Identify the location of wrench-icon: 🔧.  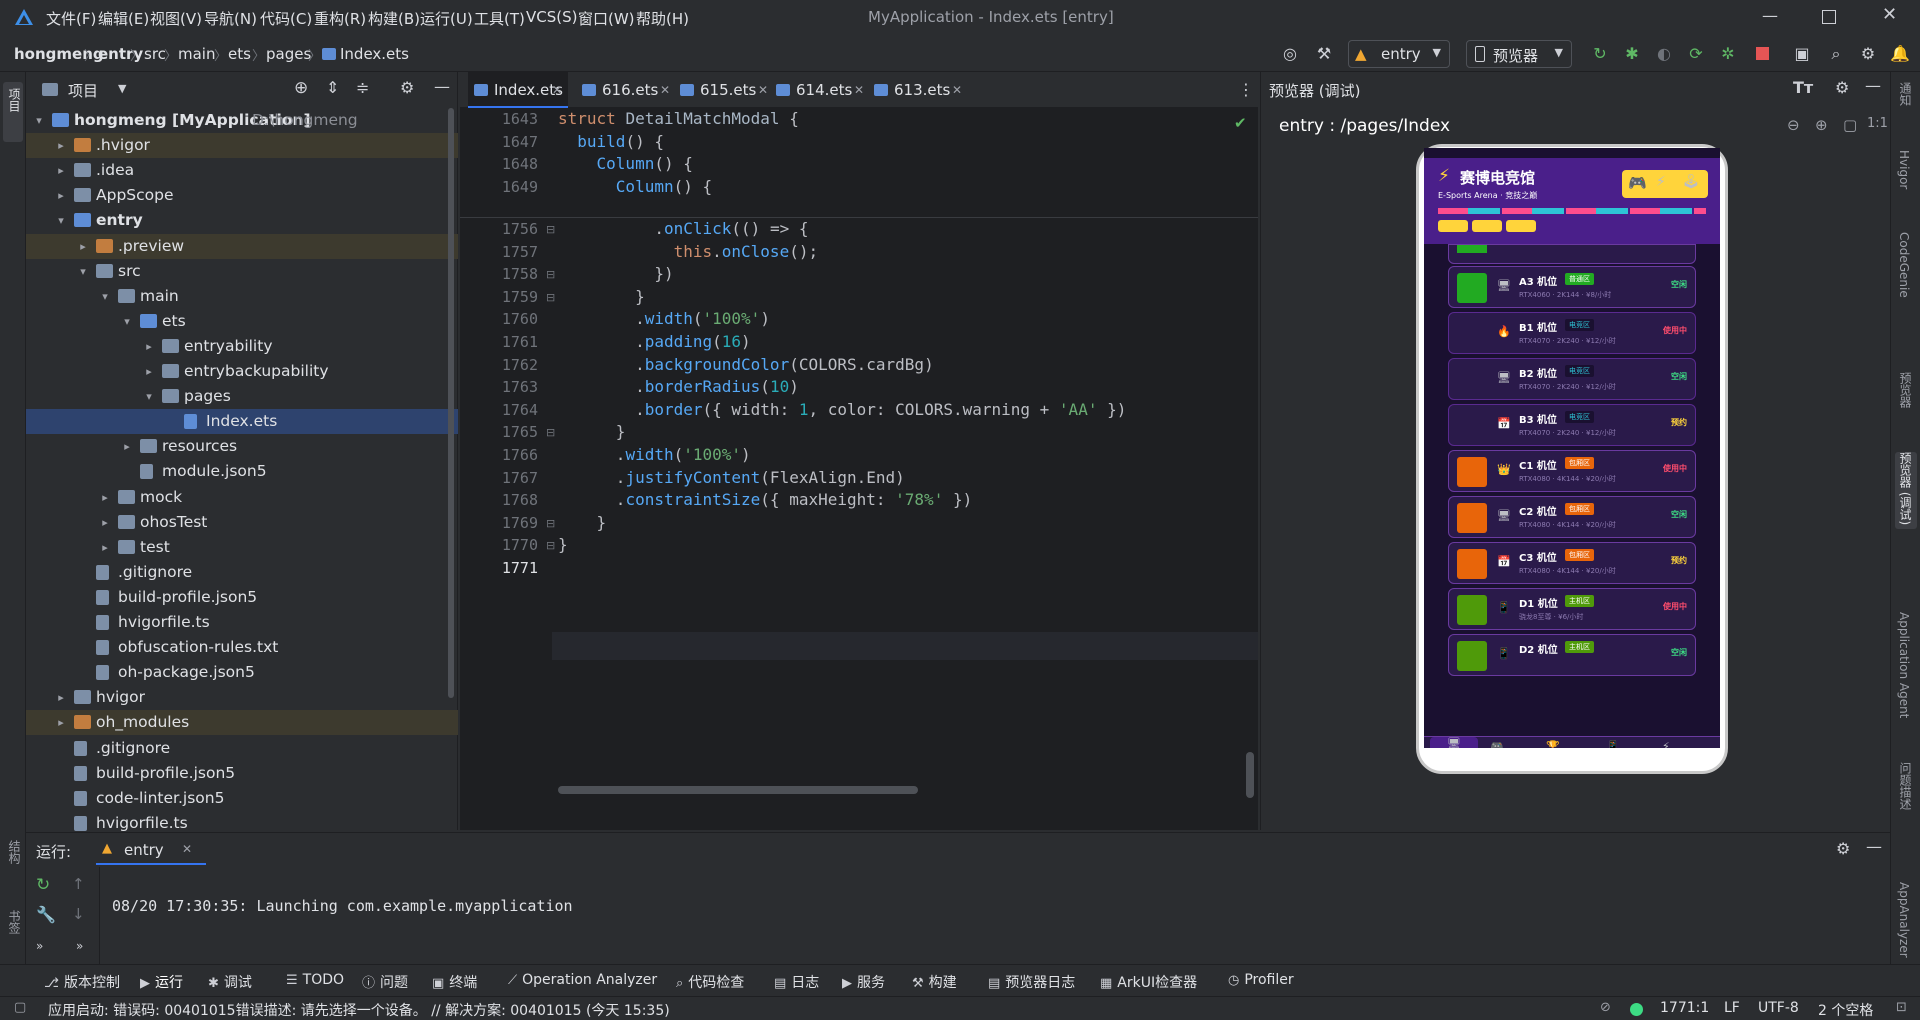
(46, 914).